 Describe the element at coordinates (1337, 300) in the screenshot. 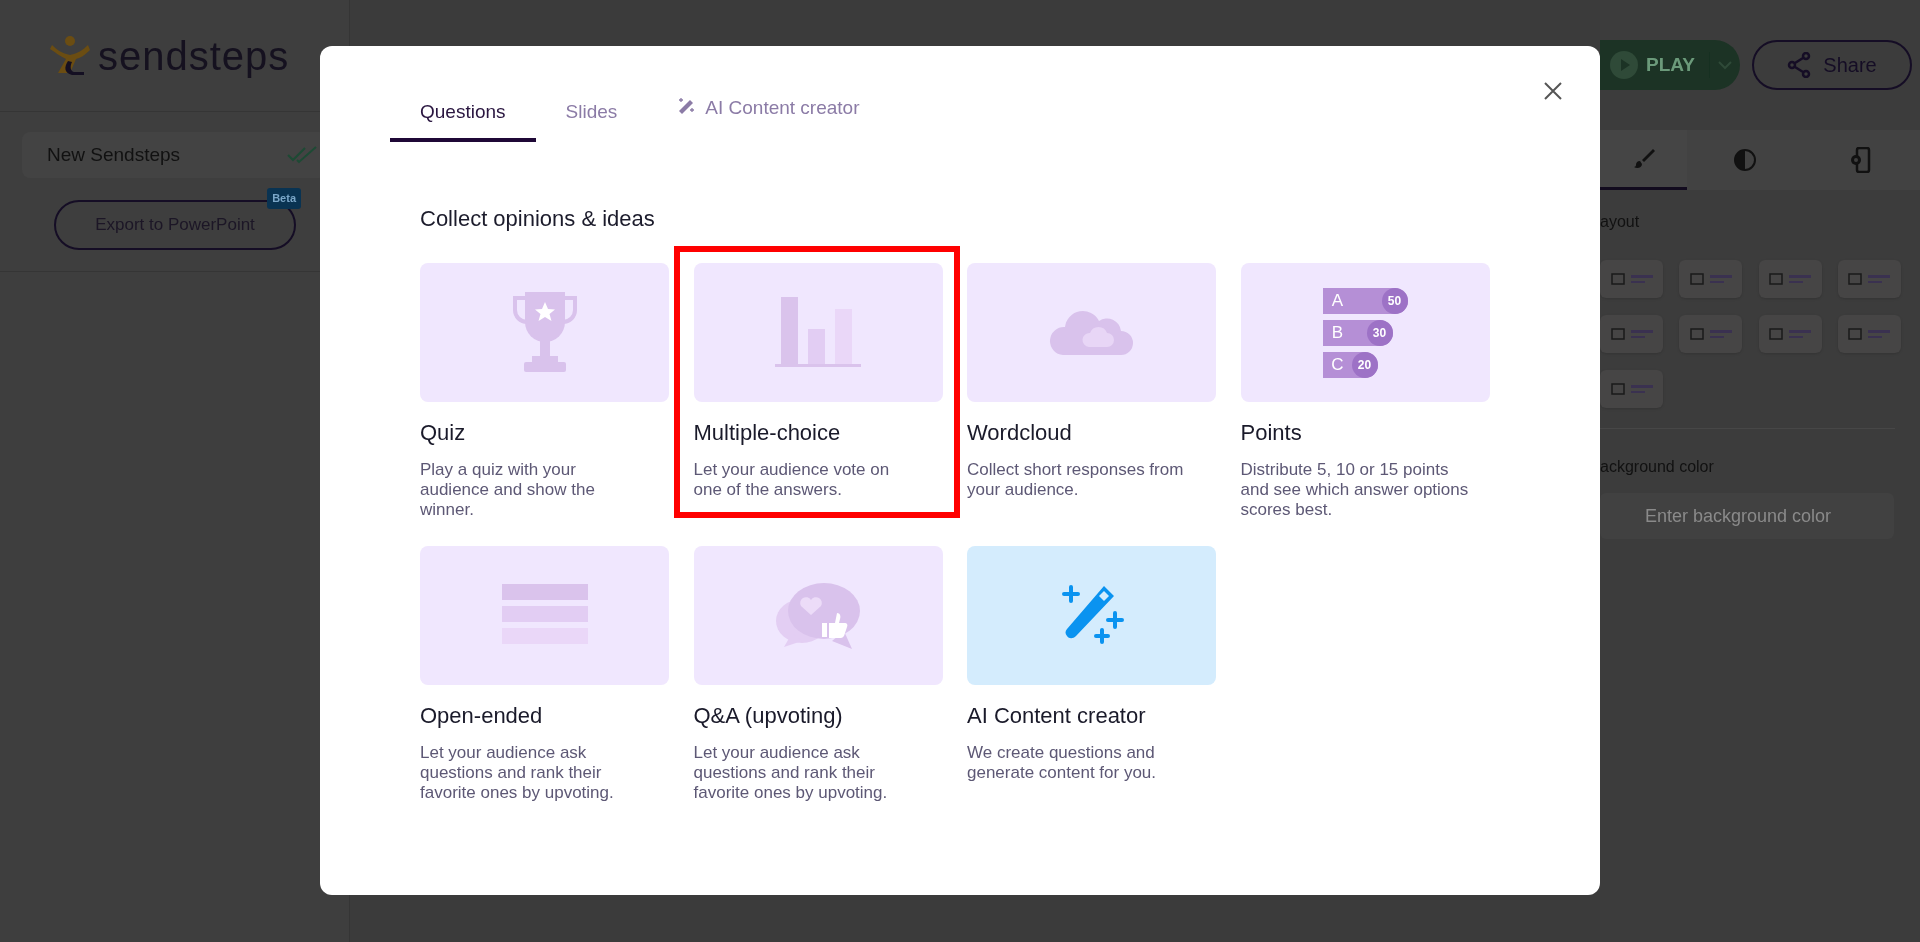

I see `option-letter: A` at that location.